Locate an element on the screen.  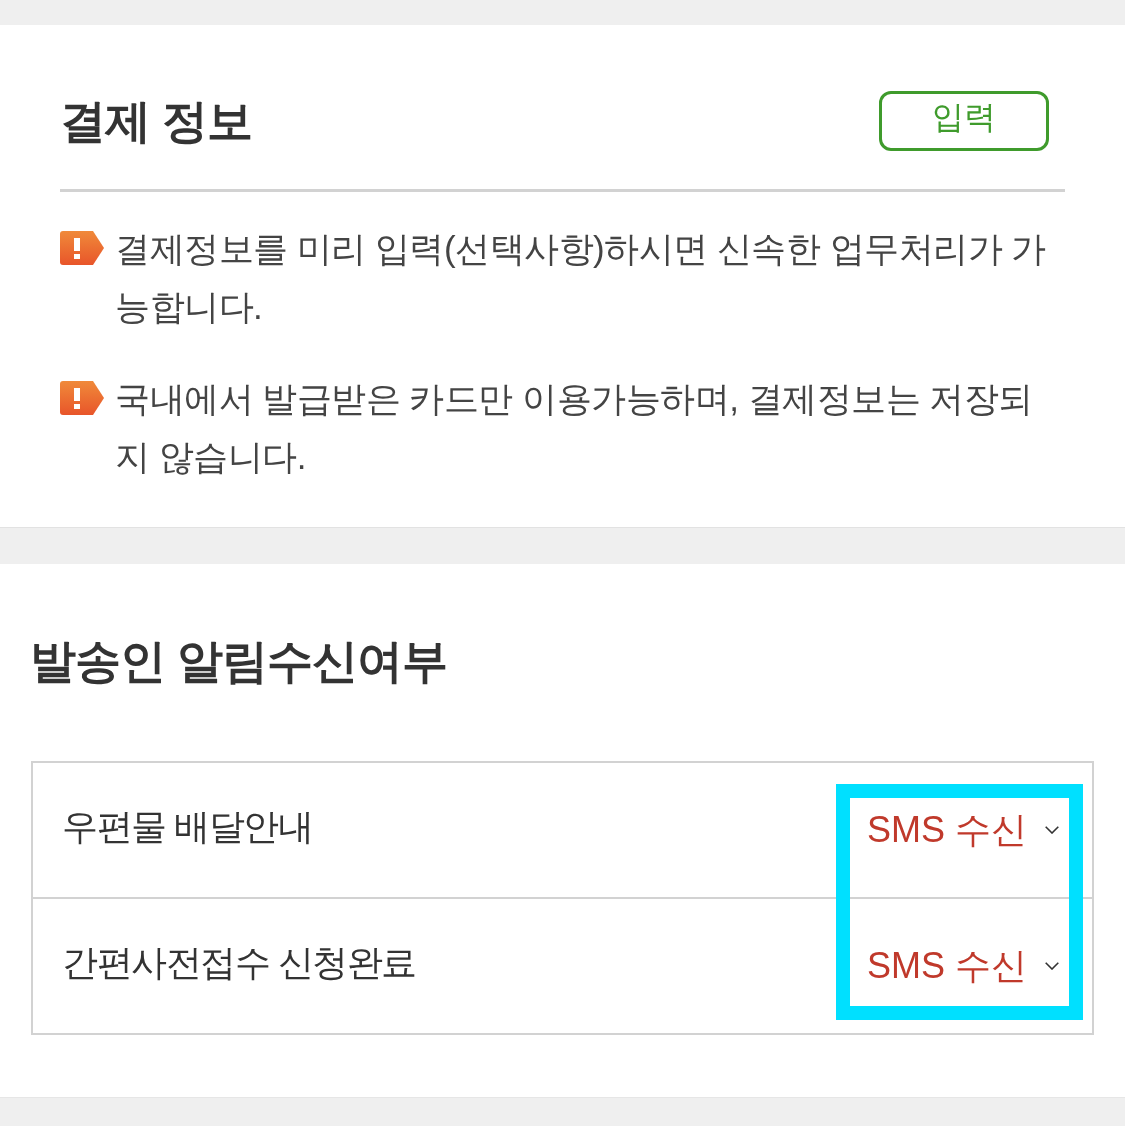
notice-text: 결제정보를 미리 입력(선택사항)하시면 신속한 업무처리가 가능합니다. is located at coordinates (581, 278).